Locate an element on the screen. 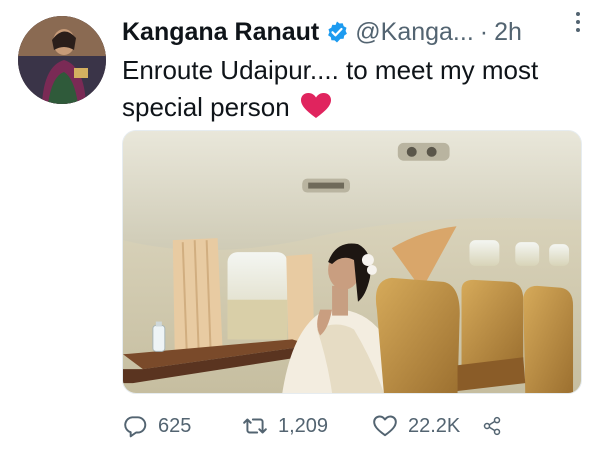  tweet-header: Kangana Ranaut @Kanga... · 2h is located at coordinates (357, 32).